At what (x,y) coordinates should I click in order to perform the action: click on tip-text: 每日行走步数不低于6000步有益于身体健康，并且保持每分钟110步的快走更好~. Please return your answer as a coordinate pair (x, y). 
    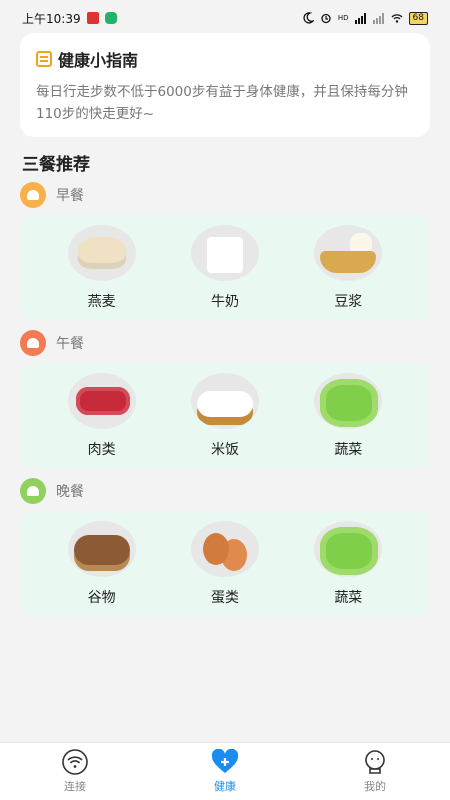
    Looking at the image, I should click on (222, 103).